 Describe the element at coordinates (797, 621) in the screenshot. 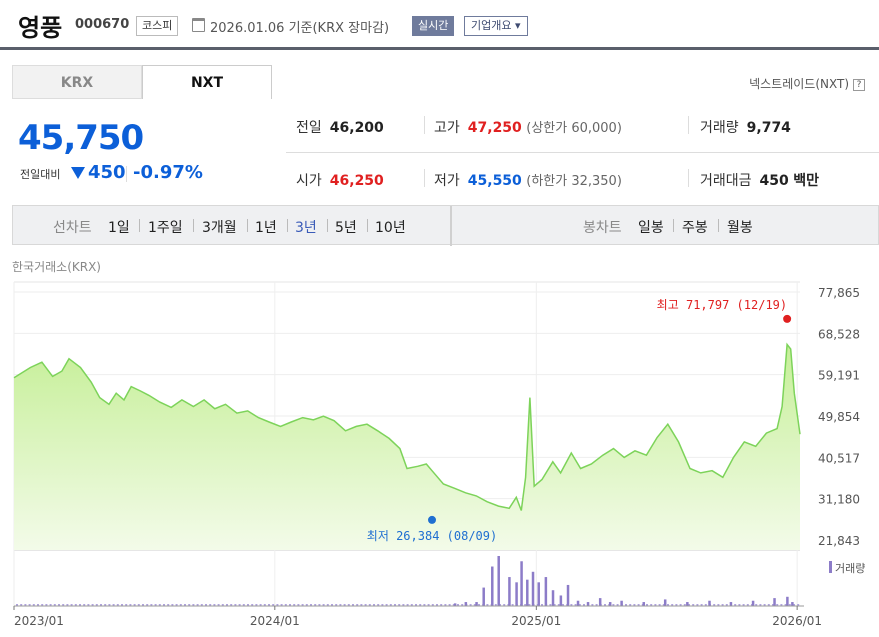

I see `x-tick-label: 2026/01` at that location.